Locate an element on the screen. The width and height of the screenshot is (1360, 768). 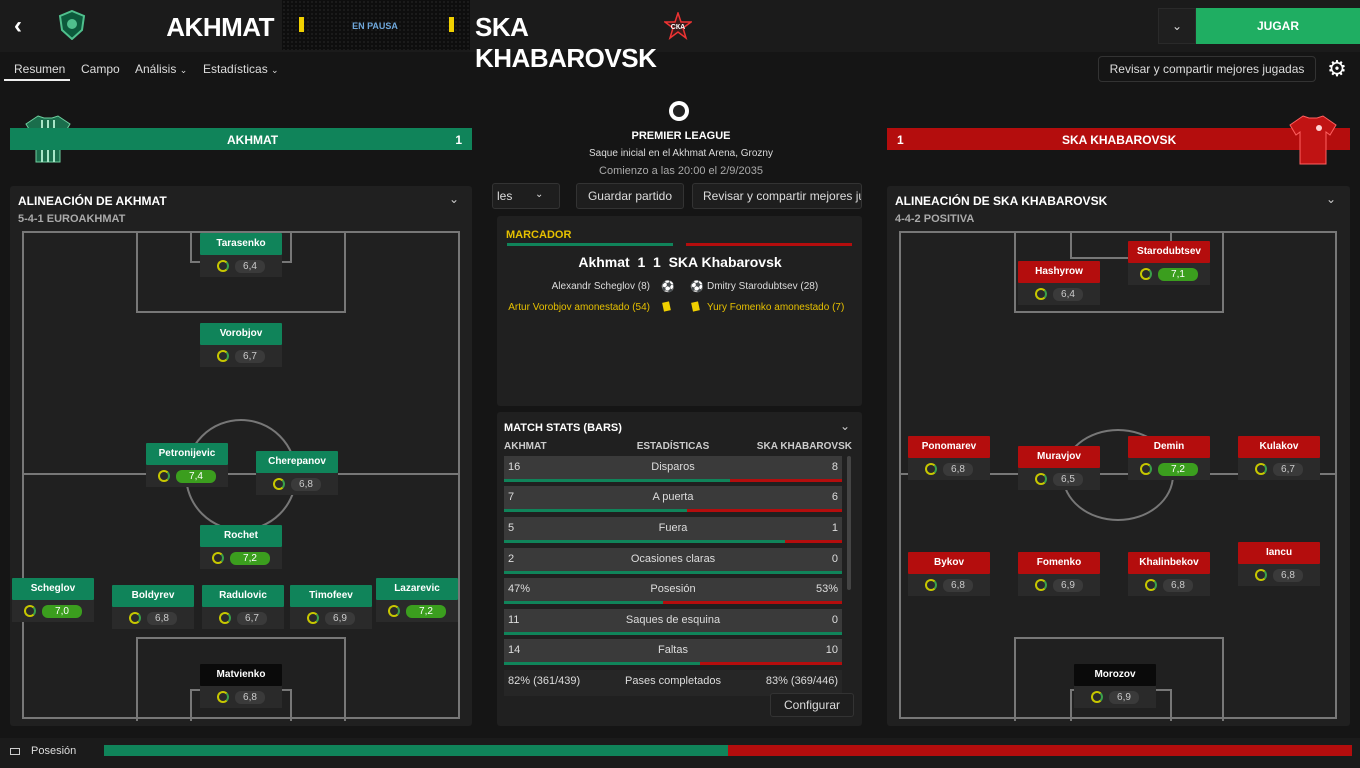
away-player-card: Starodubtsev 7,1 is located at coordinates (1169, 264).